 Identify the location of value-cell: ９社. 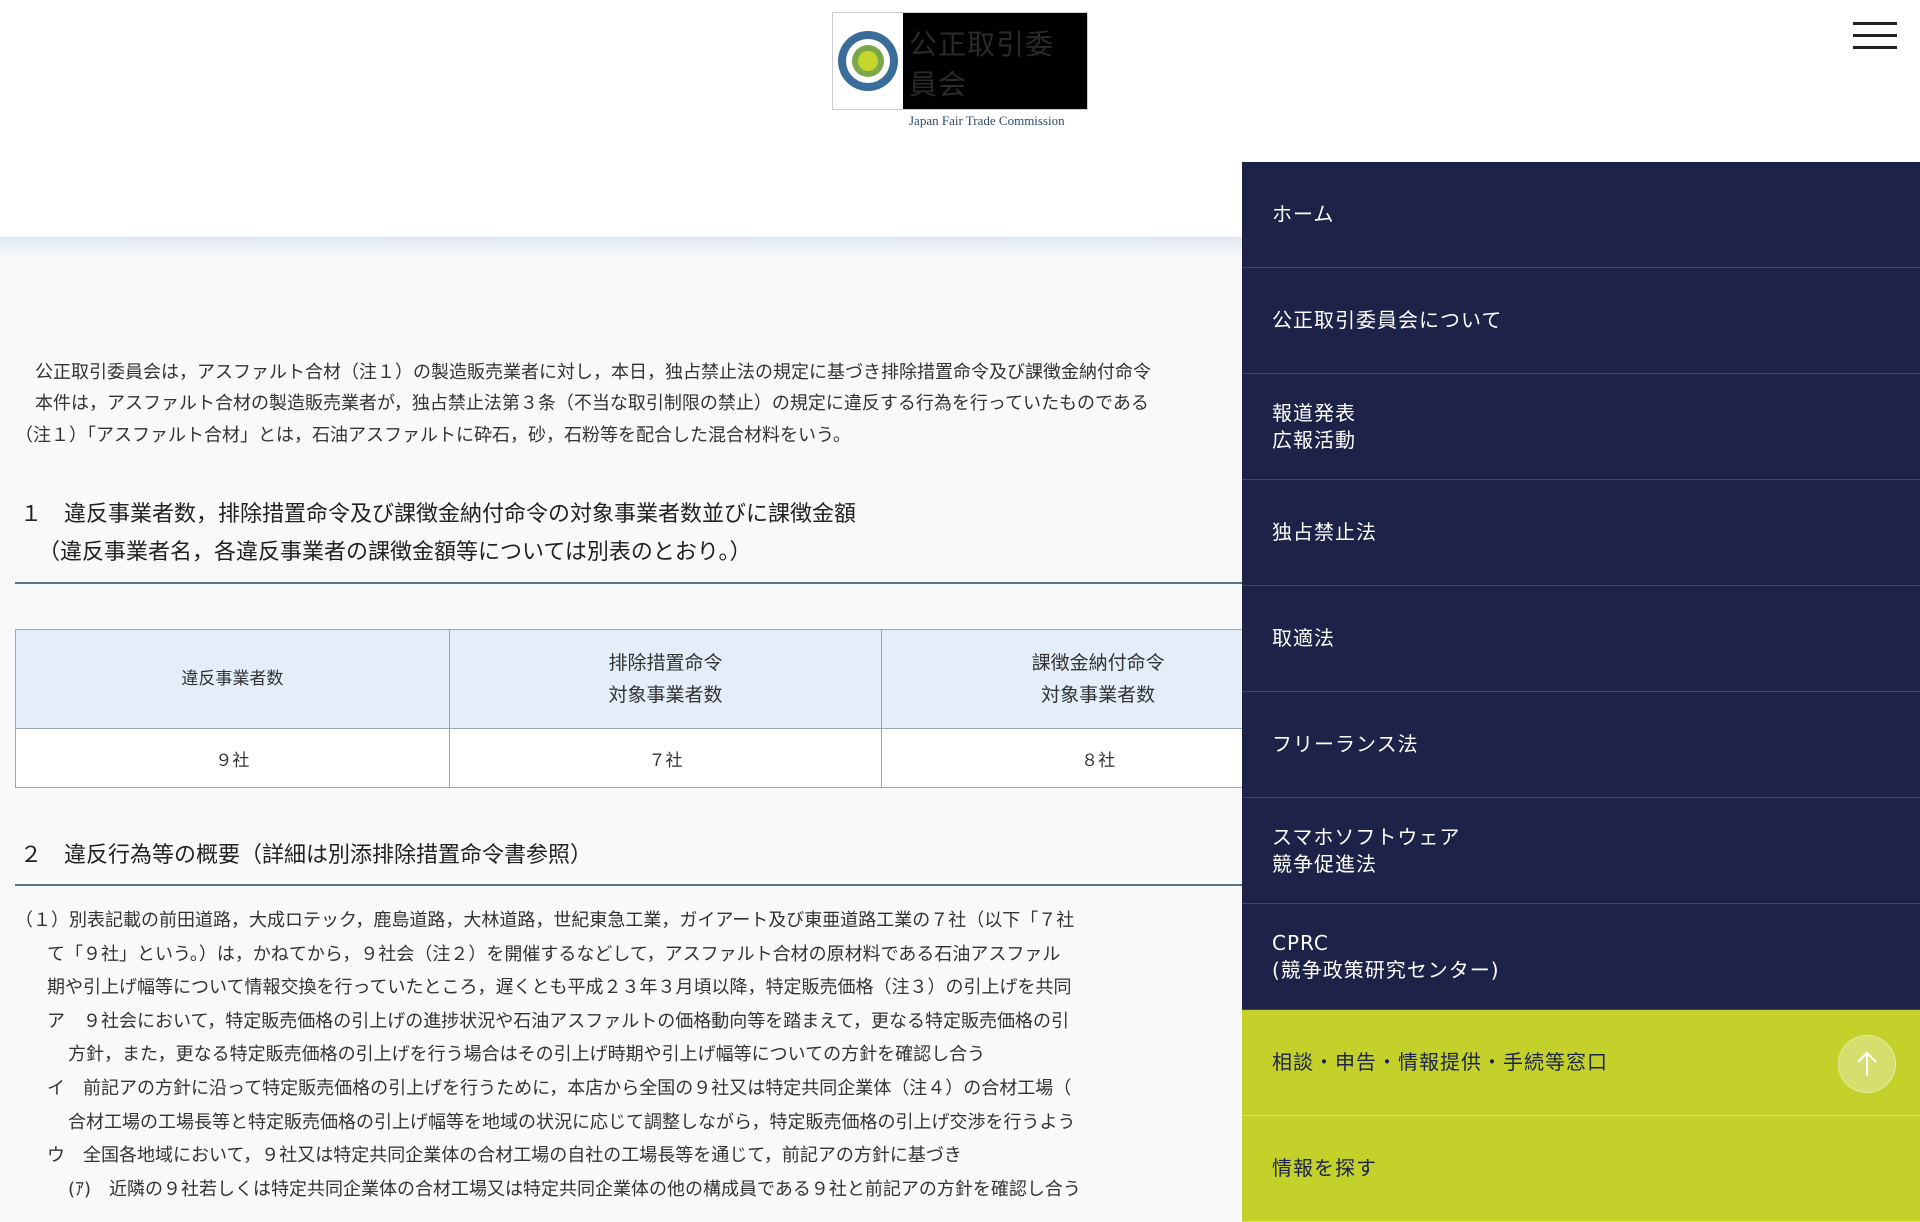
(232, 758).